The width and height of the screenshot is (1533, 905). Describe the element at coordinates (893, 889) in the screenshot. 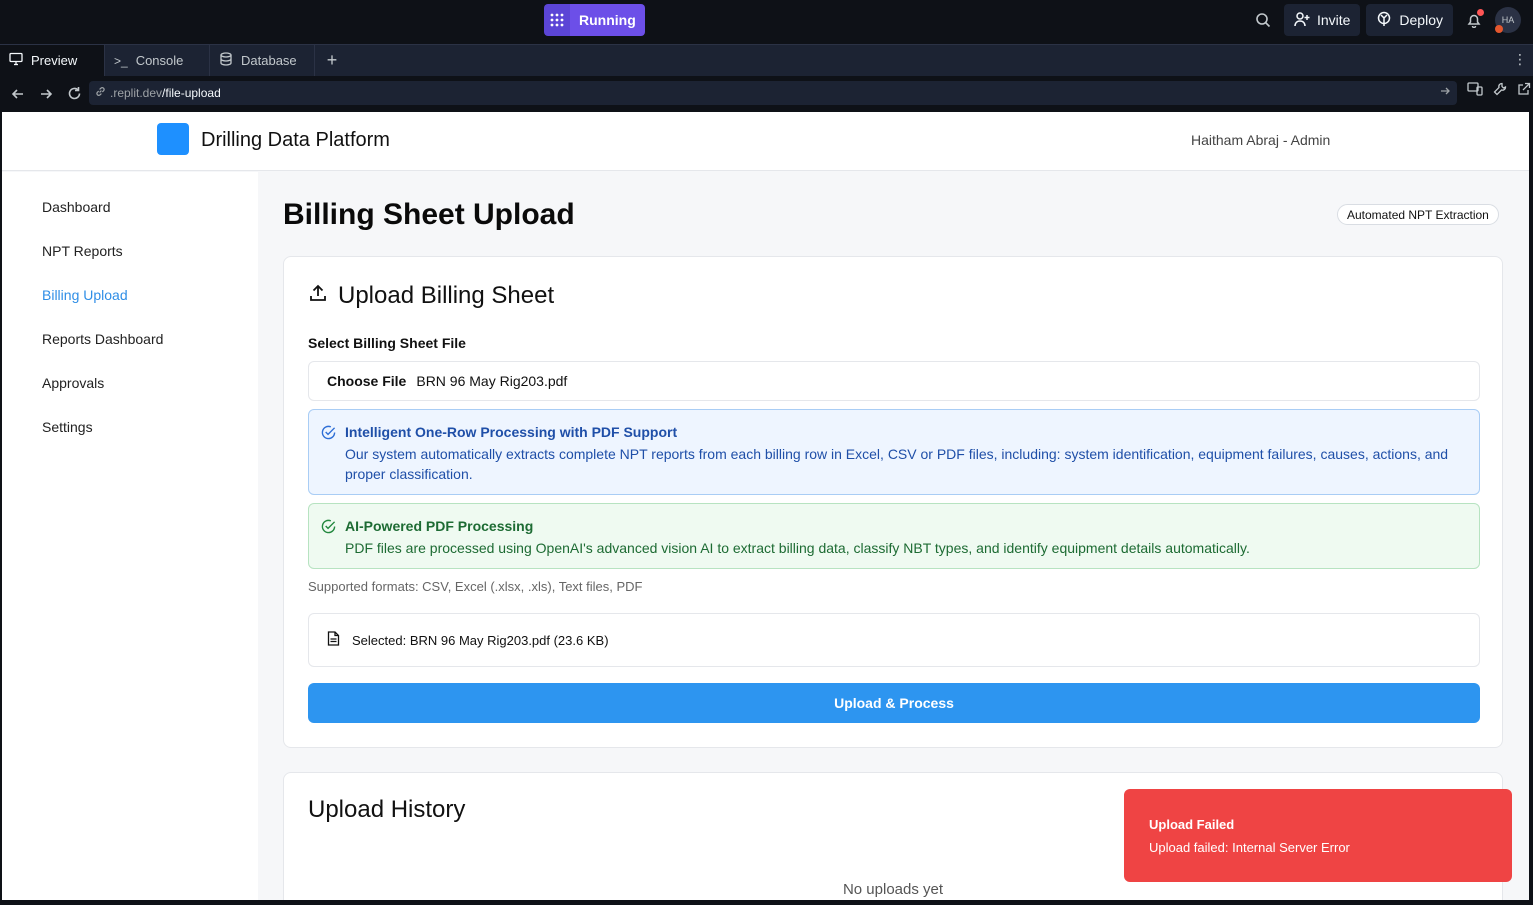

I see `empty-history-text: No uploads yet` at that location.